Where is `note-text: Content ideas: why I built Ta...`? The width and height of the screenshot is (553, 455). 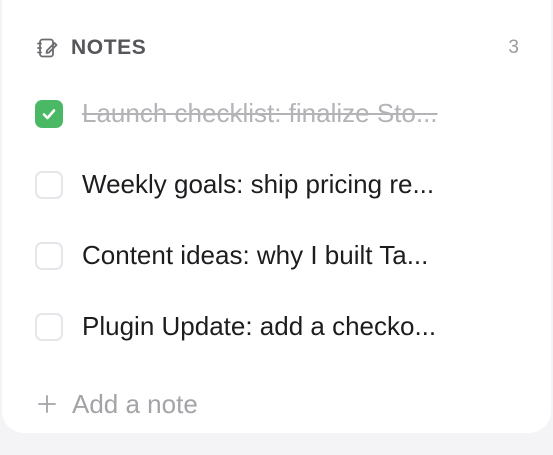
note-text: Content ideas: why I built Ta... is located at coordinates (255, 255).